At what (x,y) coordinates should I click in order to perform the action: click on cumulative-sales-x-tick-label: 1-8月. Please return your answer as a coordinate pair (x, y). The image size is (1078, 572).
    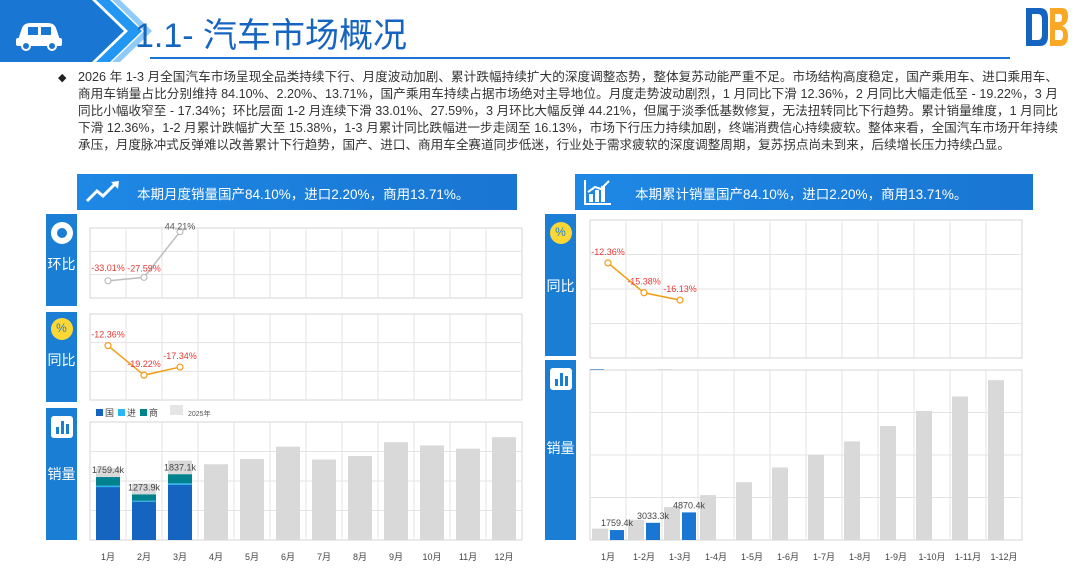
    Looking at the image, I should click on (860, 557).